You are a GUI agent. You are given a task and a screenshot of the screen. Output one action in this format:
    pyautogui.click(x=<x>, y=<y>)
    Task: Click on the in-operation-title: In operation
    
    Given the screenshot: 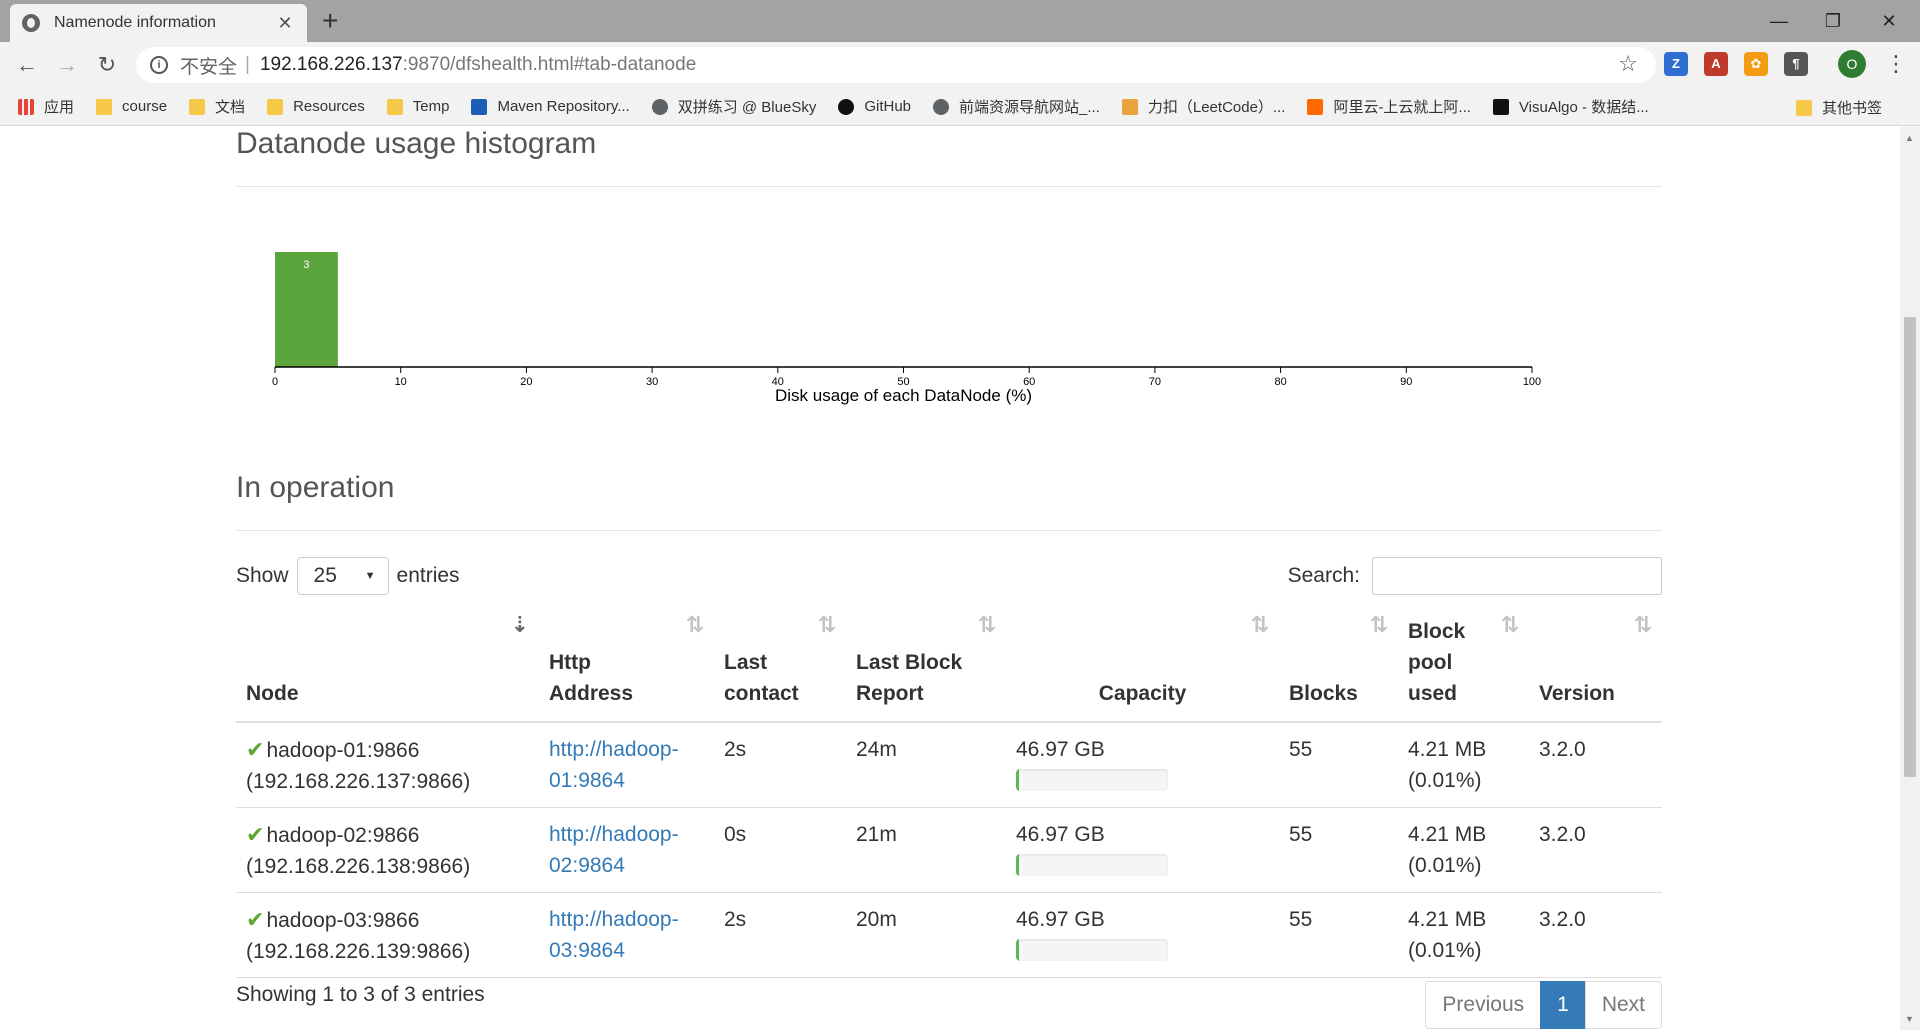 What is the action you would take?
    pyautogui.click(x=315, y=487)
    